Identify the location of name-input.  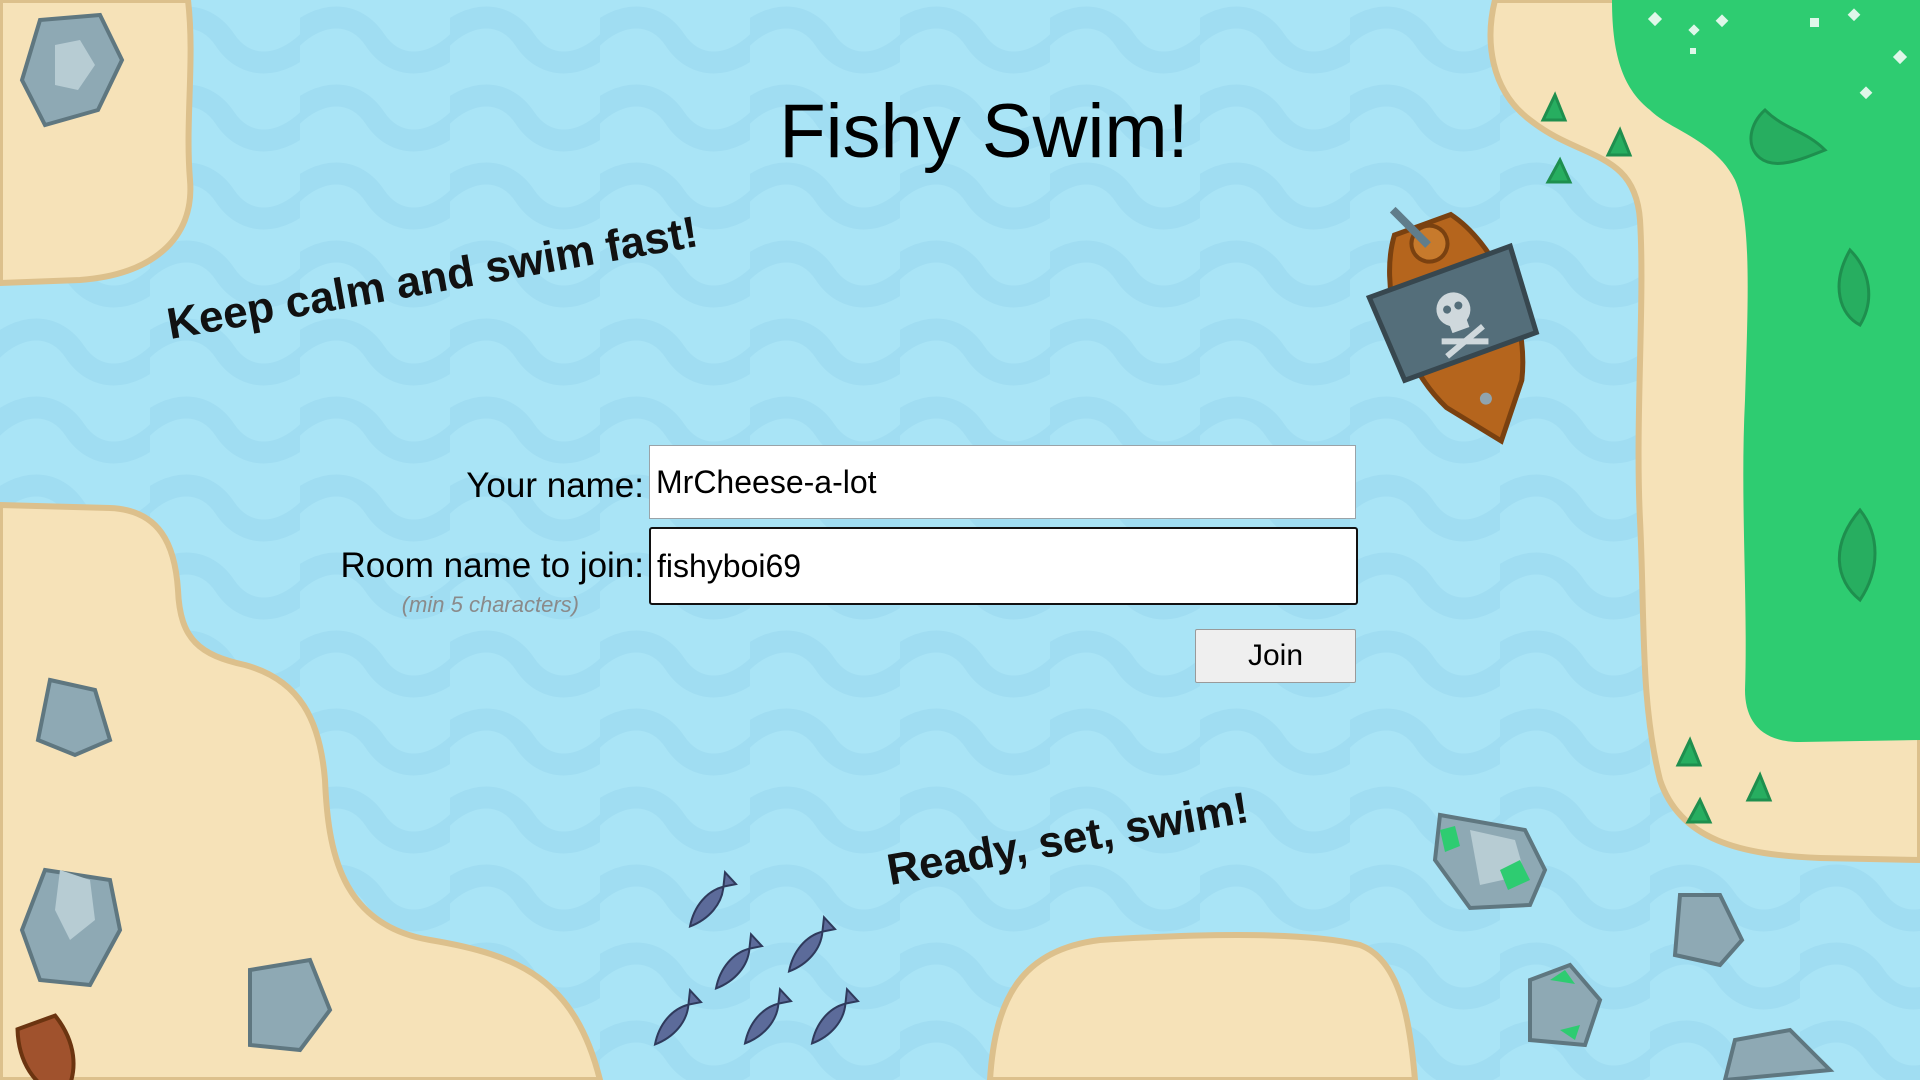
(1002, 482).